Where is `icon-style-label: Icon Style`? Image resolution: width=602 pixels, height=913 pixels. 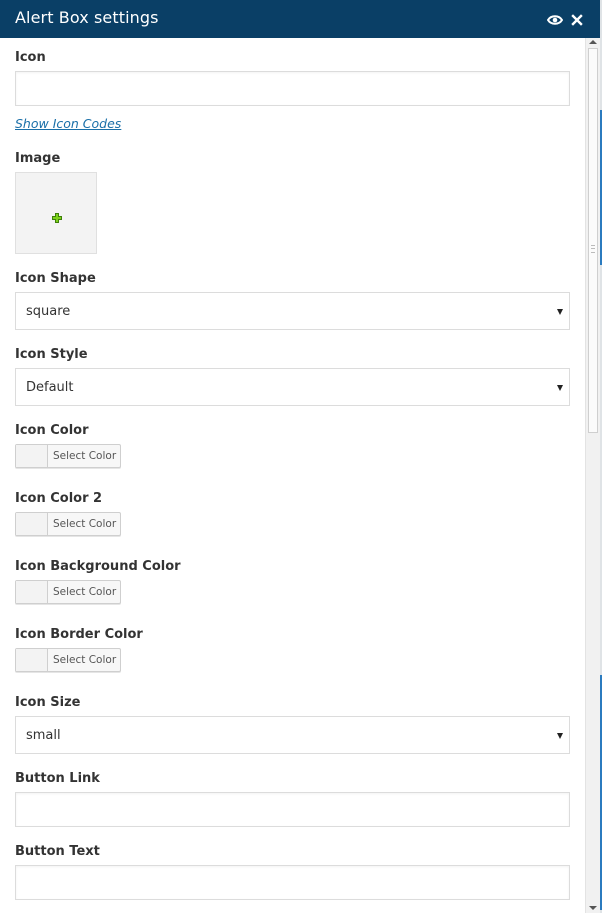 icon-style-label: Icon Style is located at coordinates (51, 354).